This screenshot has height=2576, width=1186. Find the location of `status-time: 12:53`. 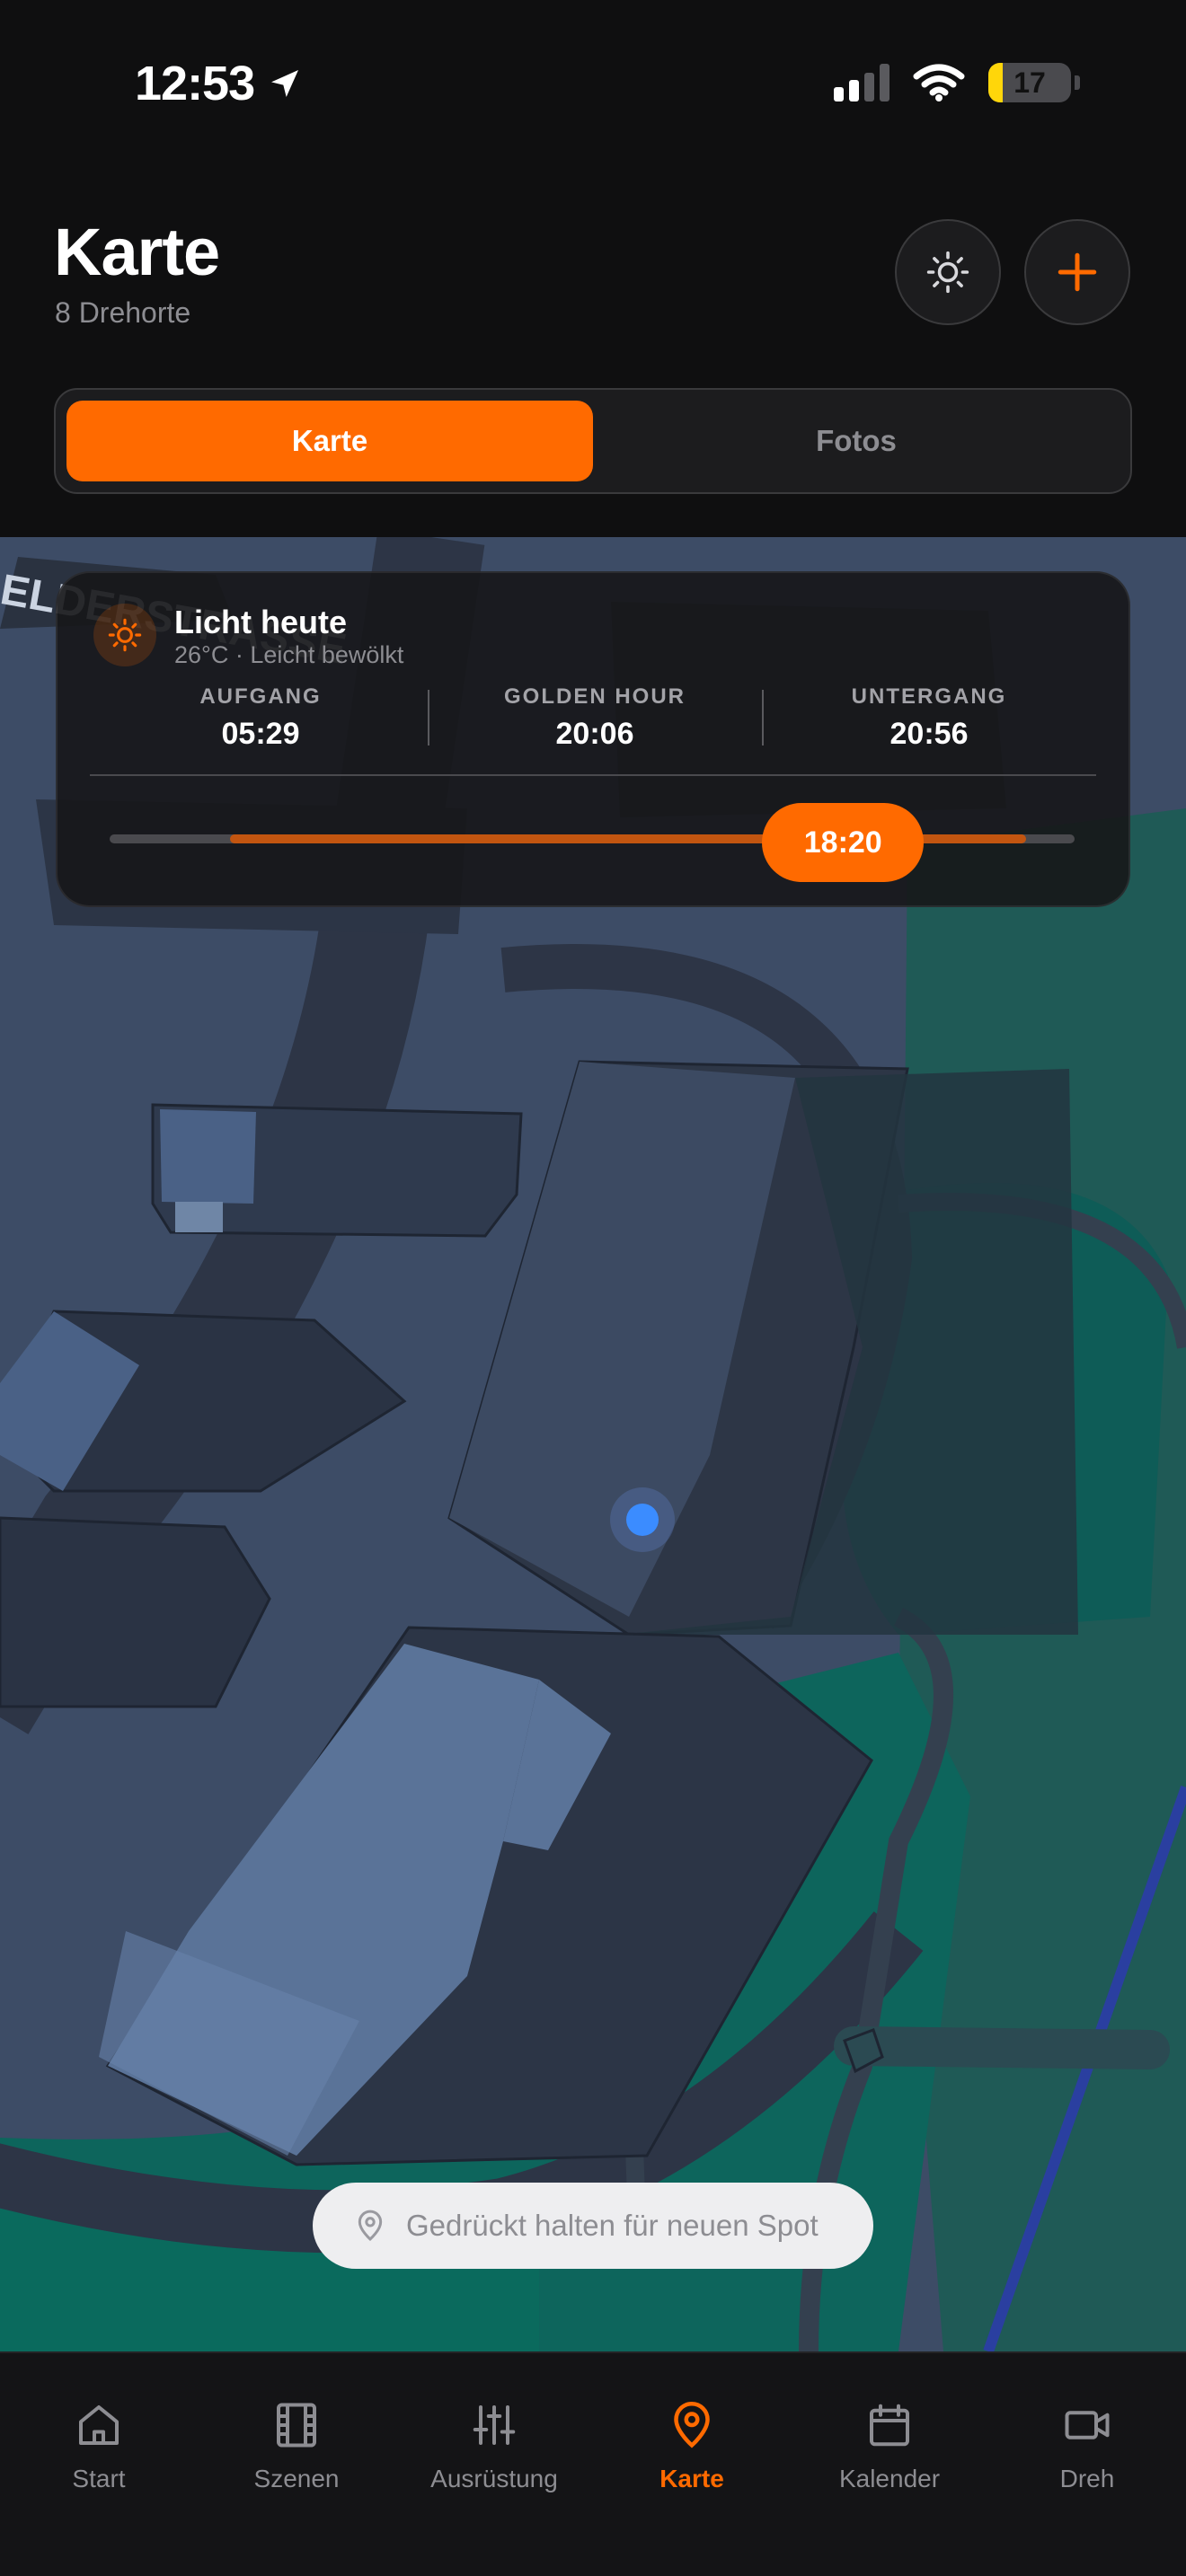

status-time: 12:53 is located at coordinates (219, 83).